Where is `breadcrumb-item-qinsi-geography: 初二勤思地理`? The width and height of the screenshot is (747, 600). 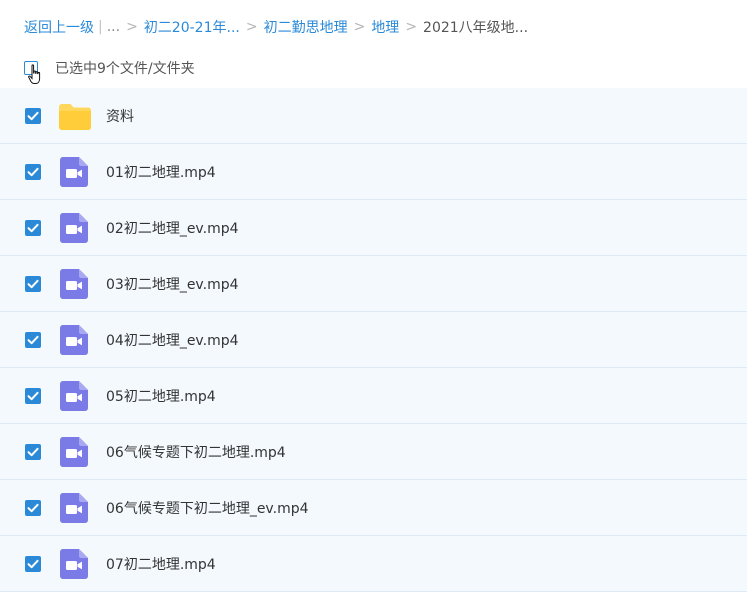 breadcrumb-item-qinsi-geography: 初二勤思地理 is located at coordinates (306, 27).